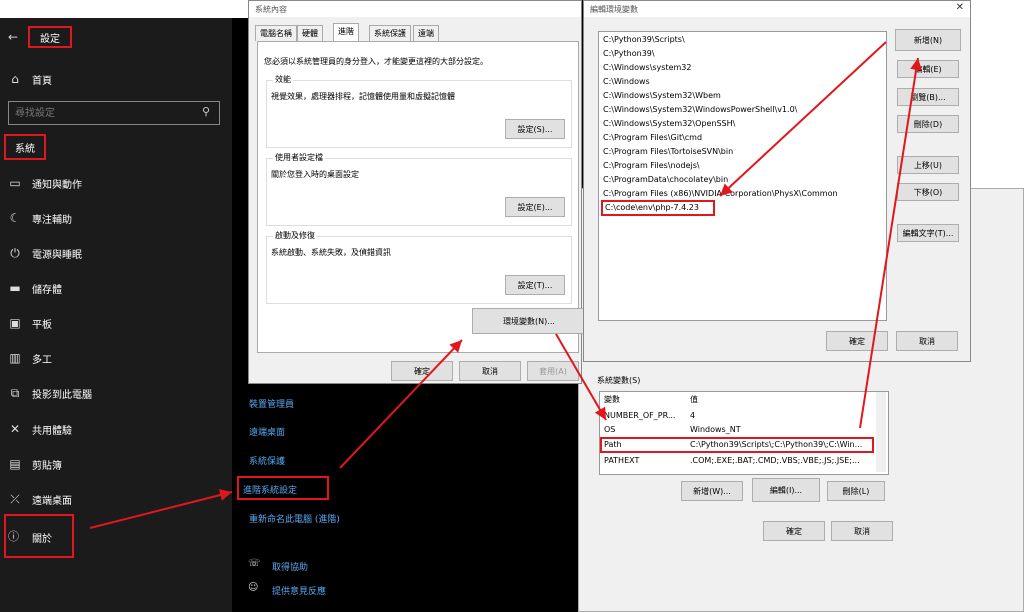 This screenshot has width=1024, height=612. I want to click on sidebar-item-label: 關於, so click(42, 539).